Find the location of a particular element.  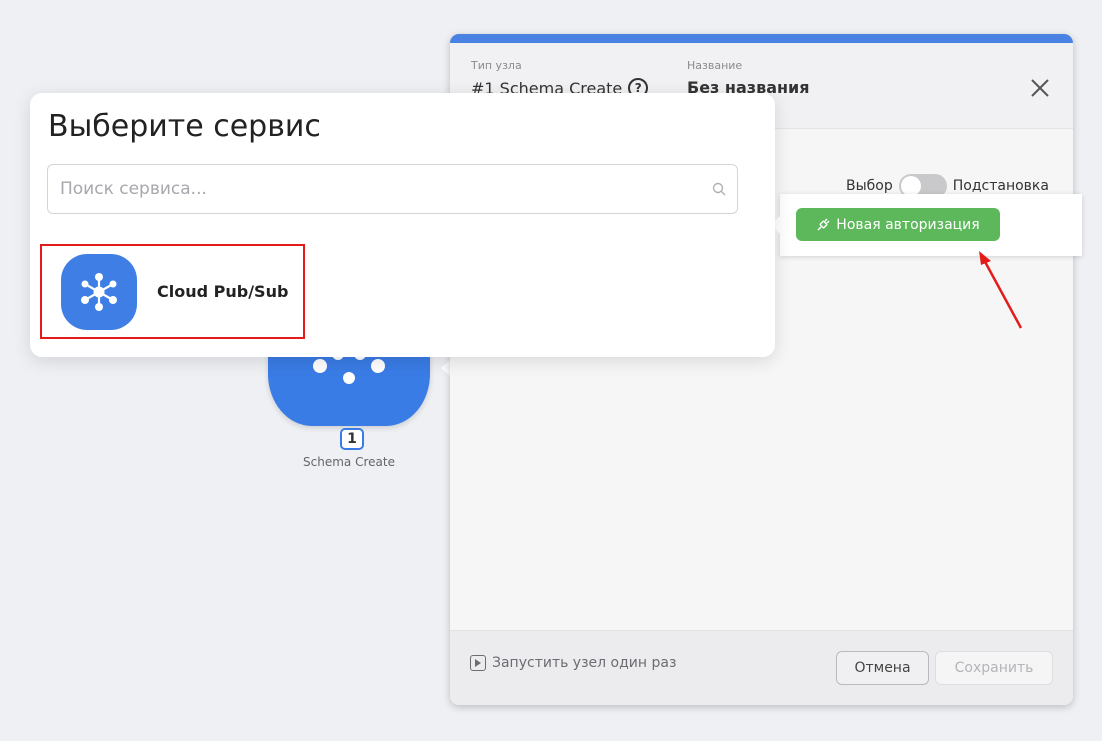

chooser-title: Выберите сервис is located at coordinates (184, 126).